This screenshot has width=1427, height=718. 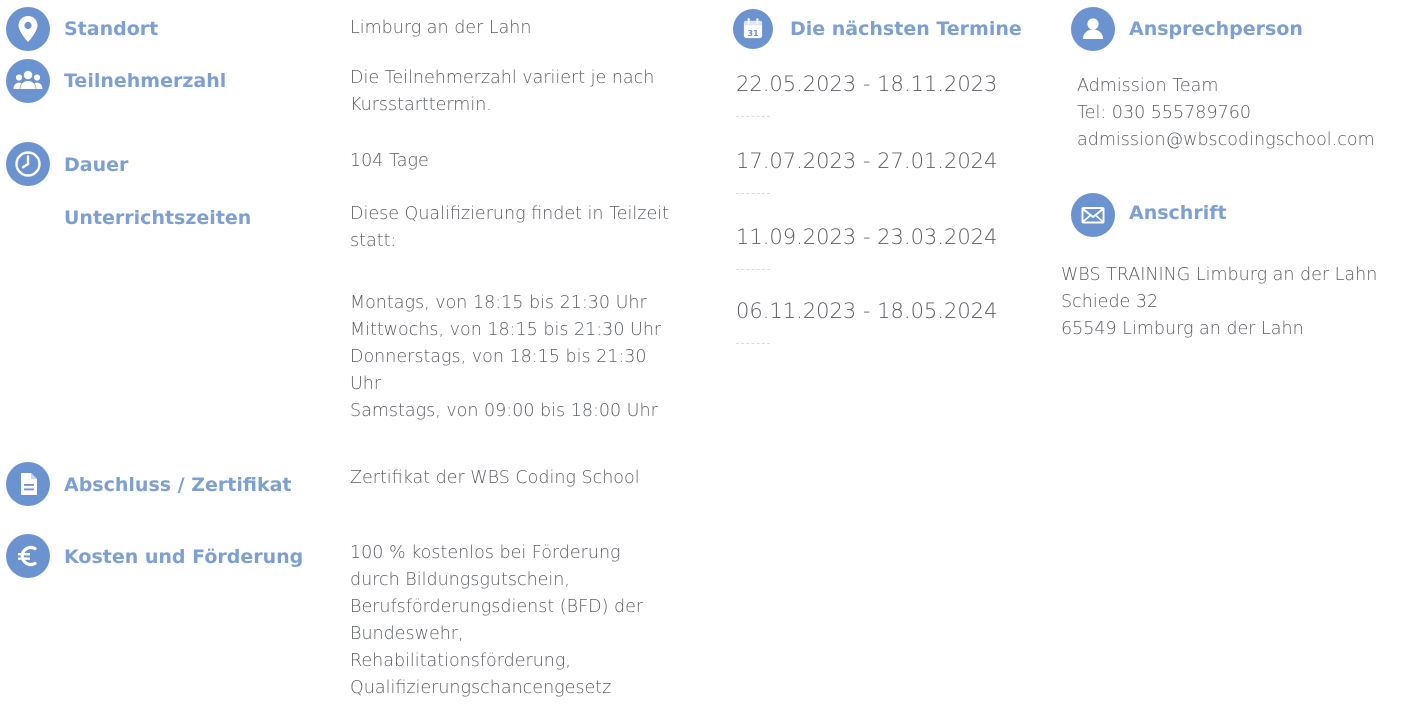 What do you see at coordinates (178, 485) in the screenshot?
I see `abschluss-label: Abschluss / Zertifikat` at bounding box center [178, 485].